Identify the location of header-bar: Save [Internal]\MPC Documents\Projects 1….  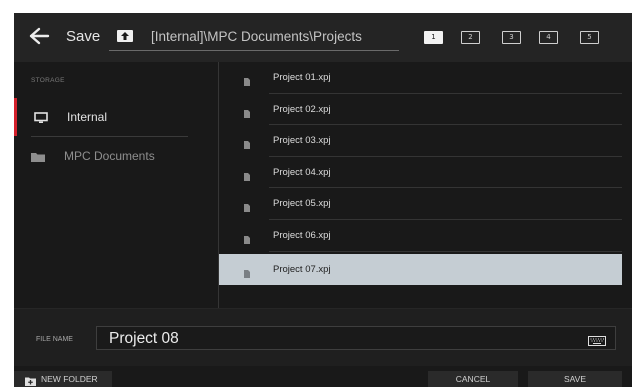
(323, 37).